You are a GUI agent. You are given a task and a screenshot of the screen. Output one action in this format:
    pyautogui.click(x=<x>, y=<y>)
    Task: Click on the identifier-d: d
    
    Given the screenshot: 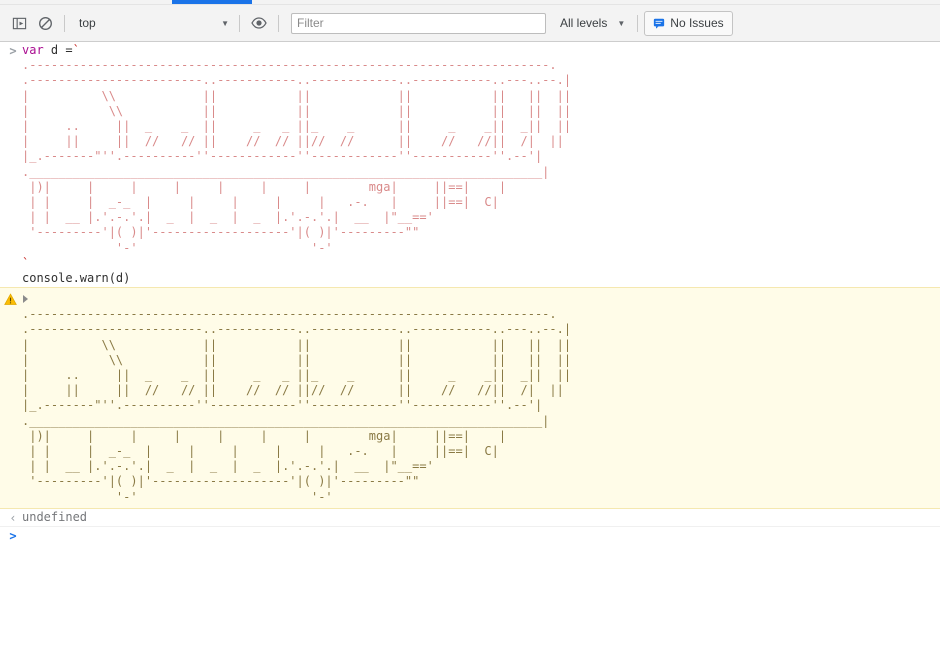 What is the action you would take?
    pyautogui.click(x=54, y=50)
    